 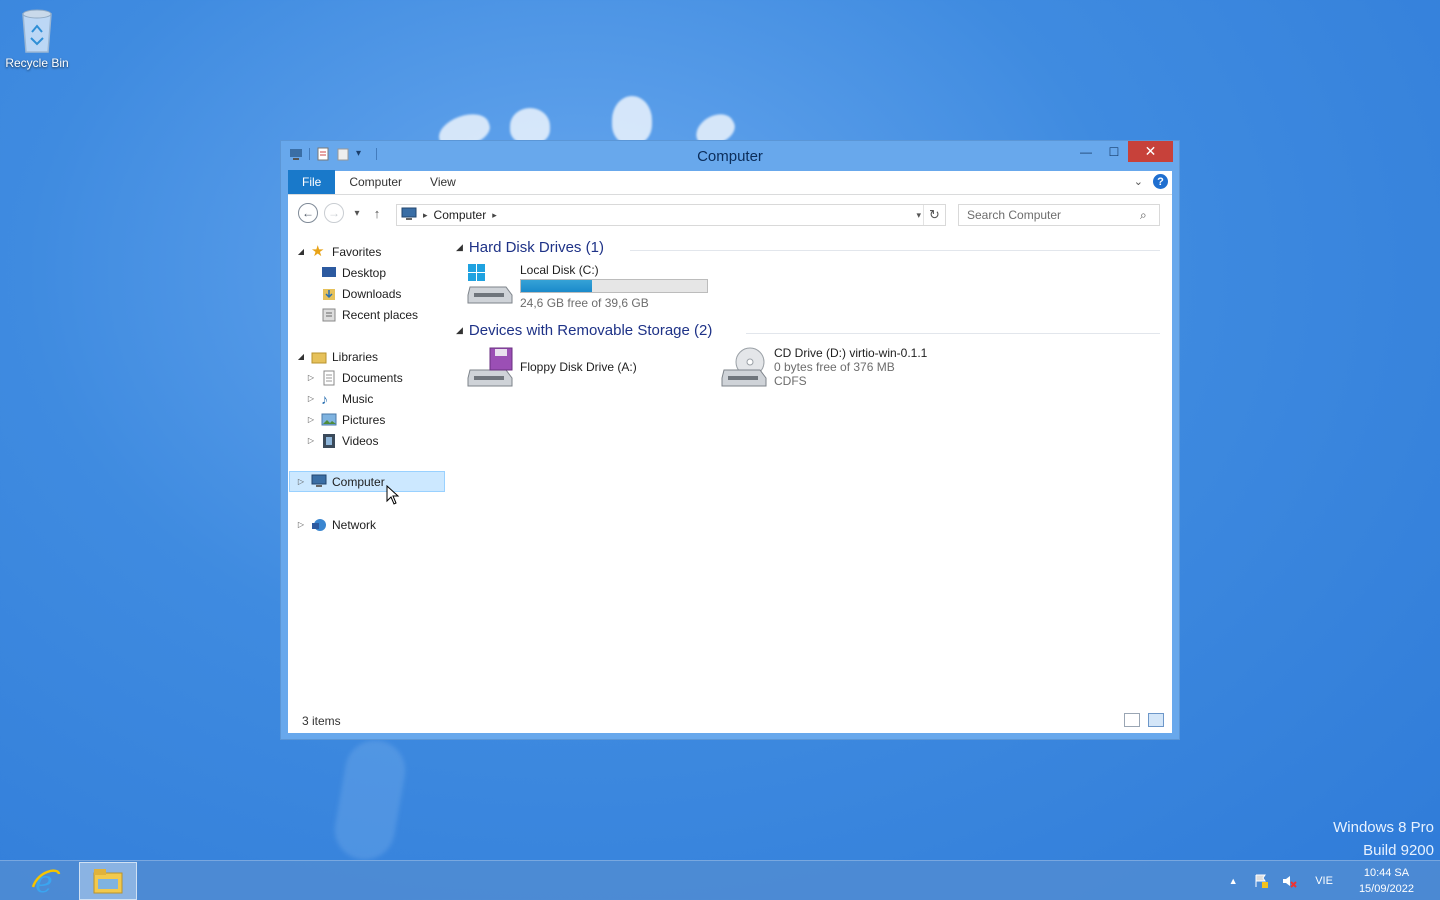 I want to click on file-explorer-icon, so click(x=108, y=881).